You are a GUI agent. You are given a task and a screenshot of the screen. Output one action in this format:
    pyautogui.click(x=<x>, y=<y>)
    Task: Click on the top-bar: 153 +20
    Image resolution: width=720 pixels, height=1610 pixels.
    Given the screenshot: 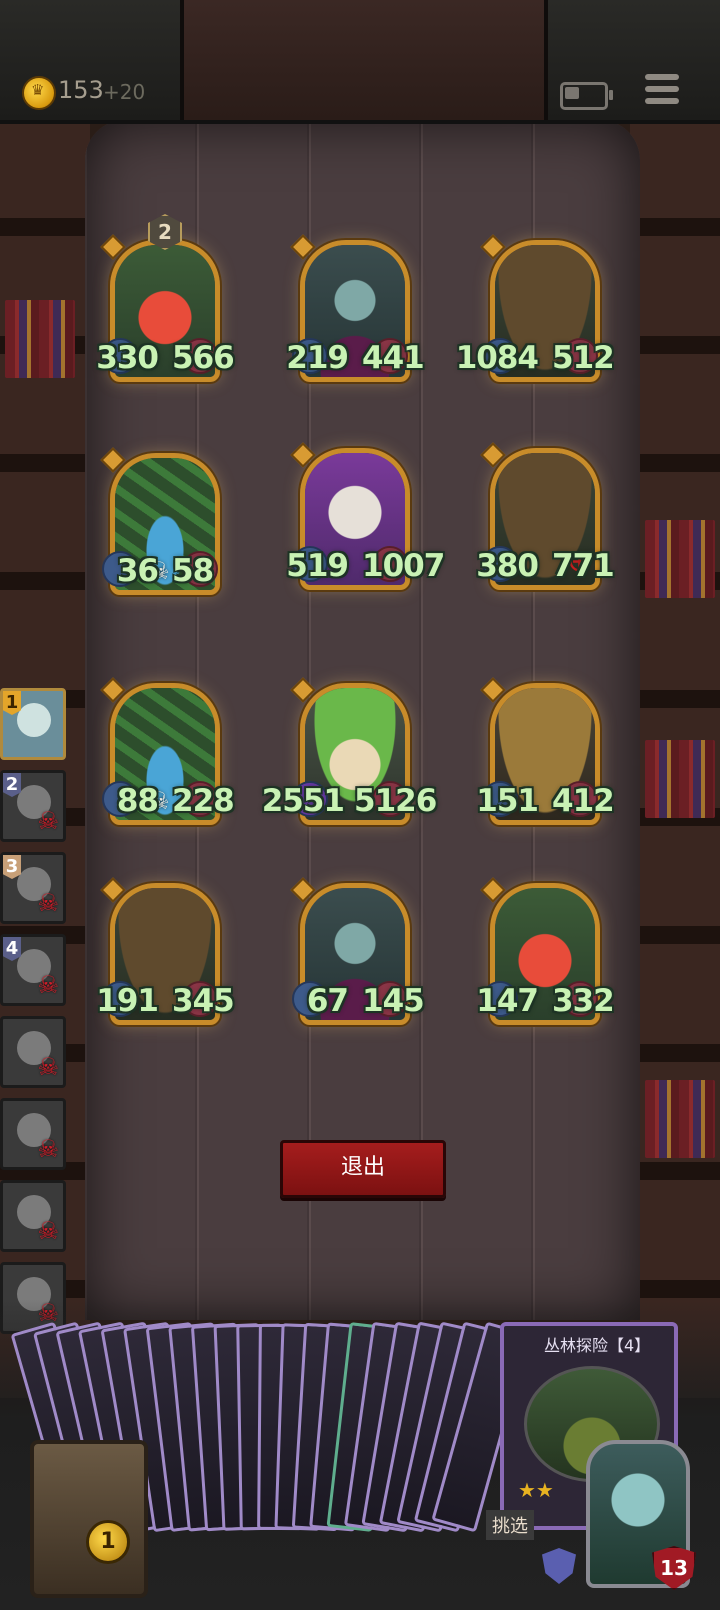 What is the action you would take?
    pyautogui.click(x=360, y=62)
    